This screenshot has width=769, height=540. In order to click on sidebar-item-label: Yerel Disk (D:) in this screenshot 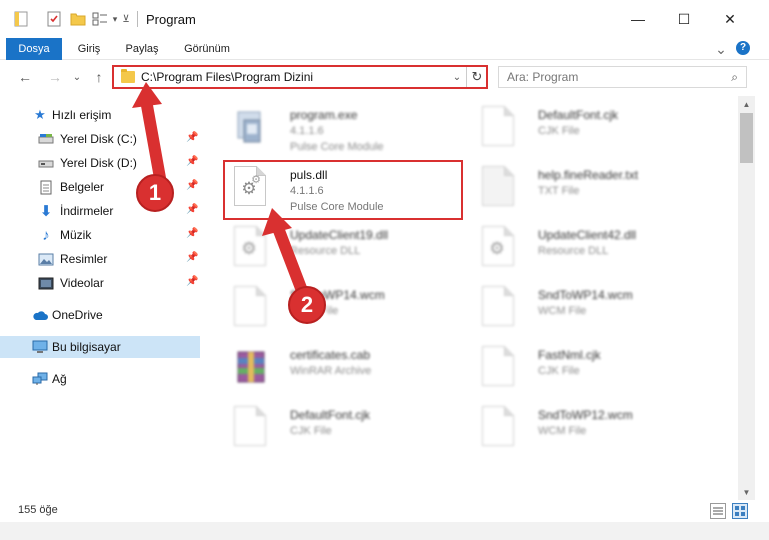, I will do `click(98, 163)`.